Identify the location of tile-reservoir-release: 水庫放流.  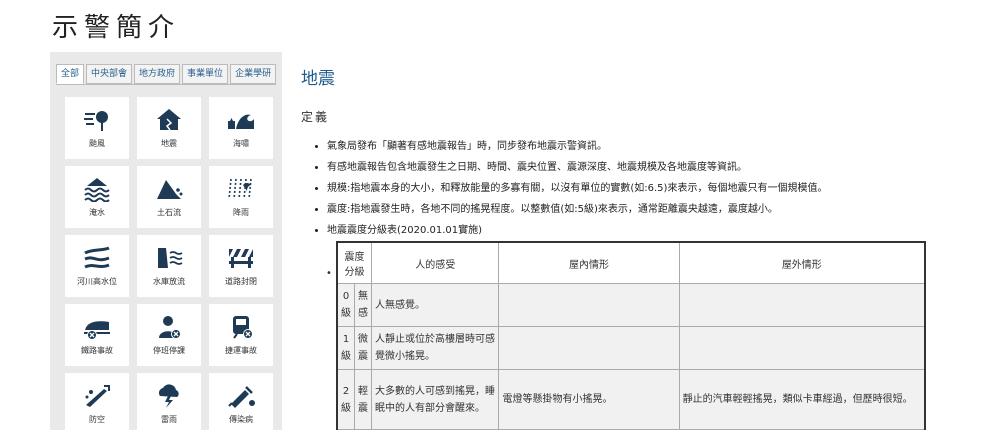
(169, 266).